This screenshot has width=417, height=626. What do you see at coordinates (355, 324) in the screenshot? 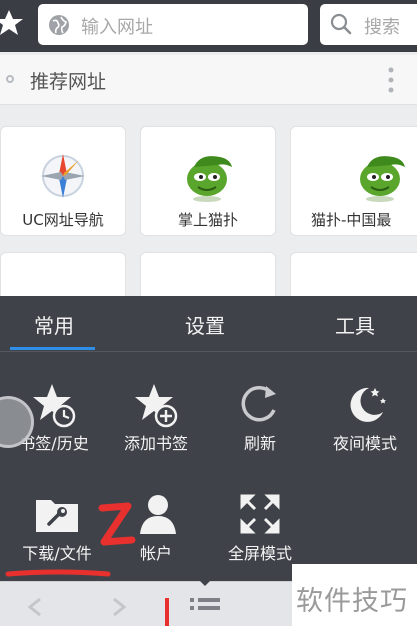
I see `tab-tools: 工具` at bounding box center [355, 324].